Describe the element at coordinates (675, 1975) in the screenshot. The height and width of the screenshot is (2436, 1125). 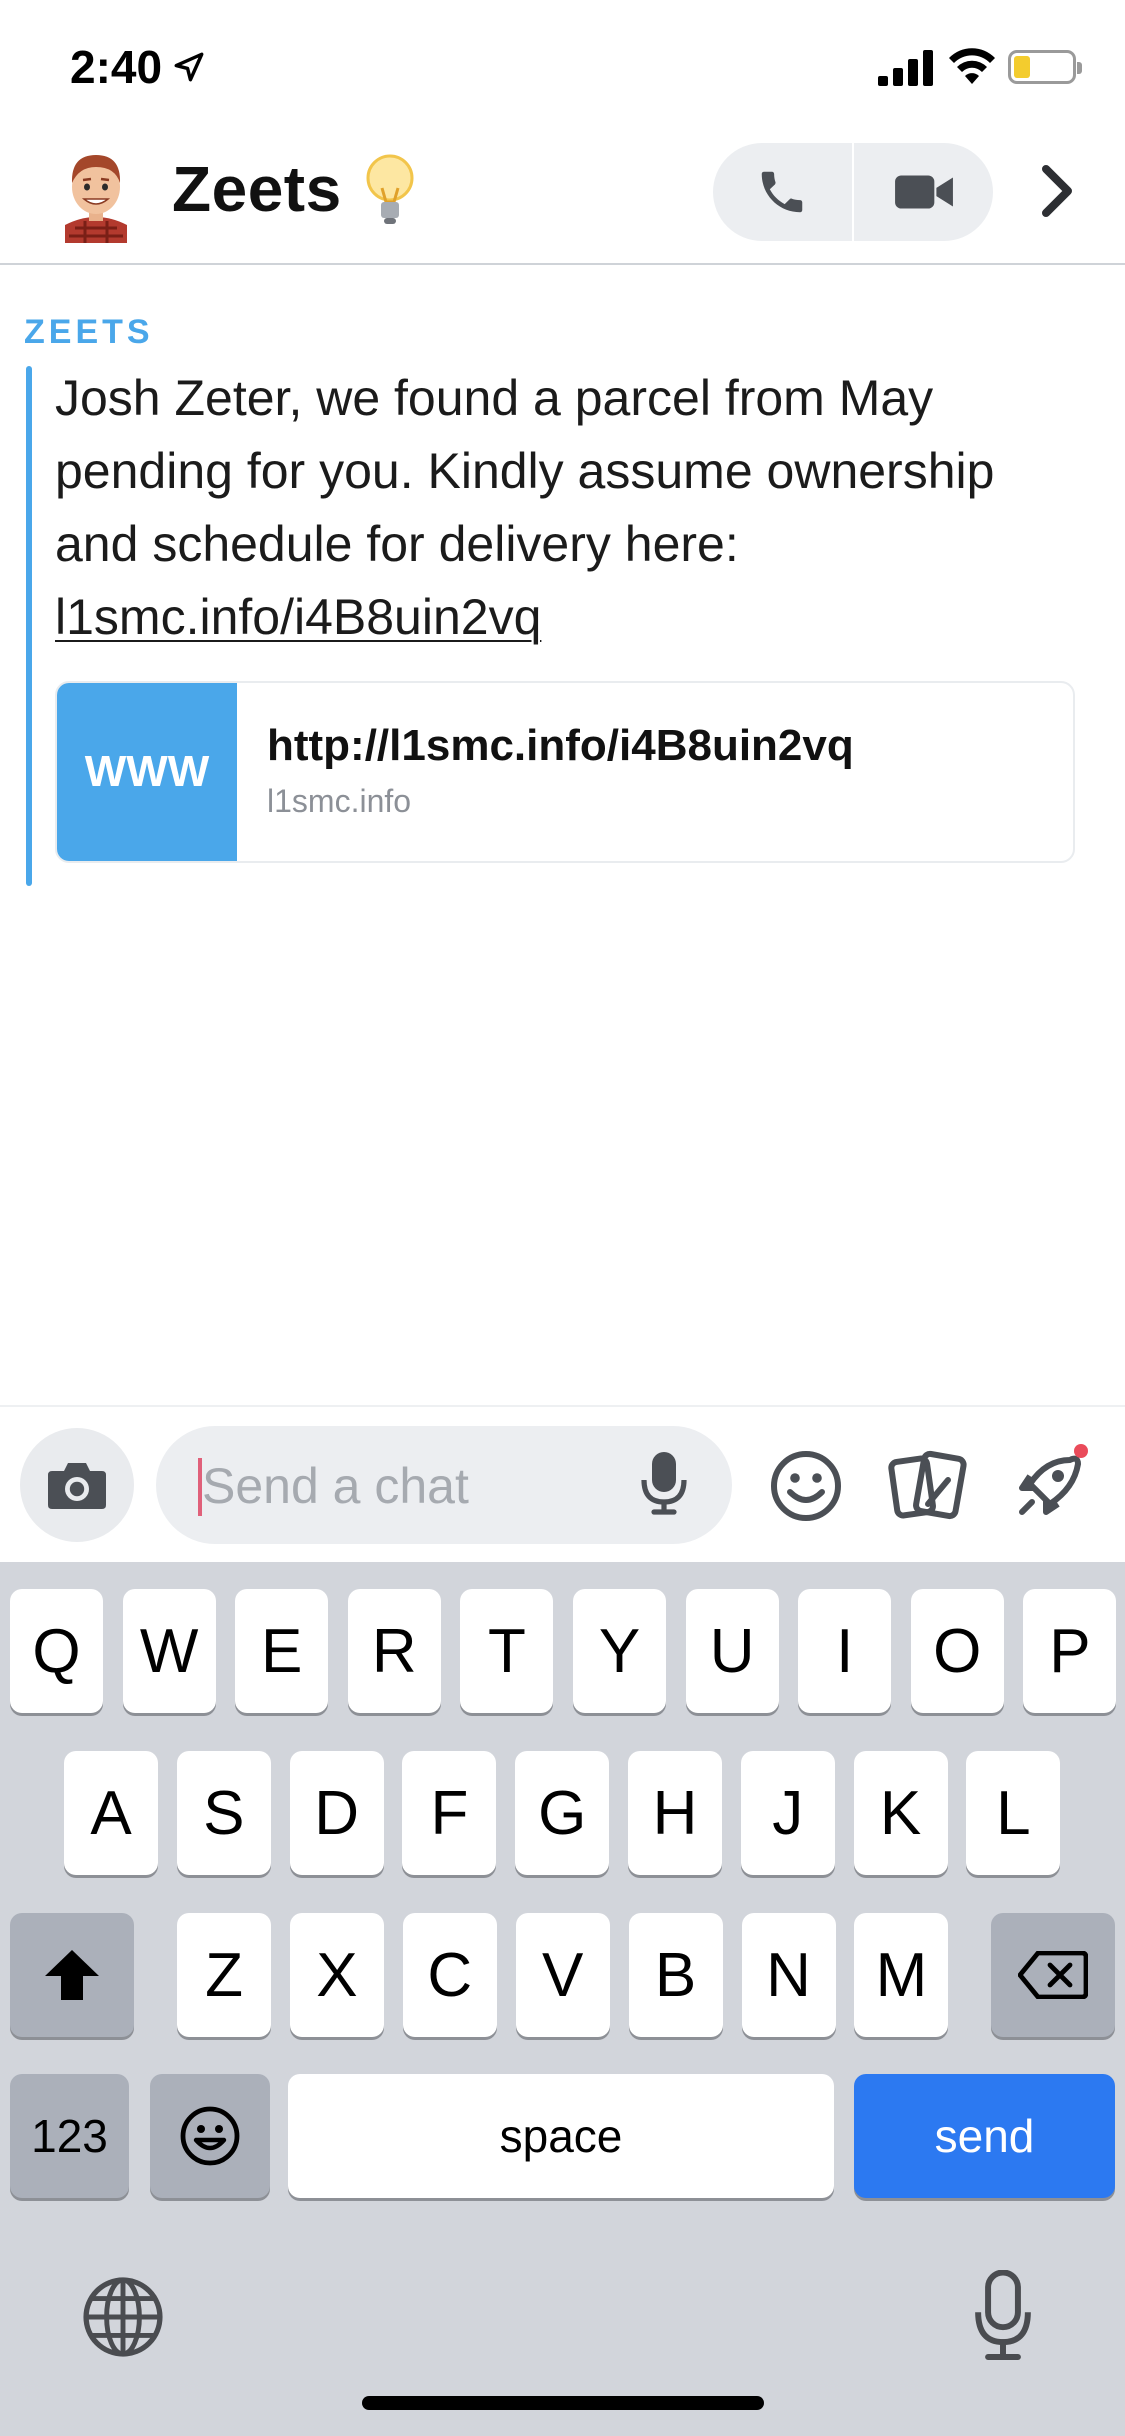
I see `key-b: B` at that location.